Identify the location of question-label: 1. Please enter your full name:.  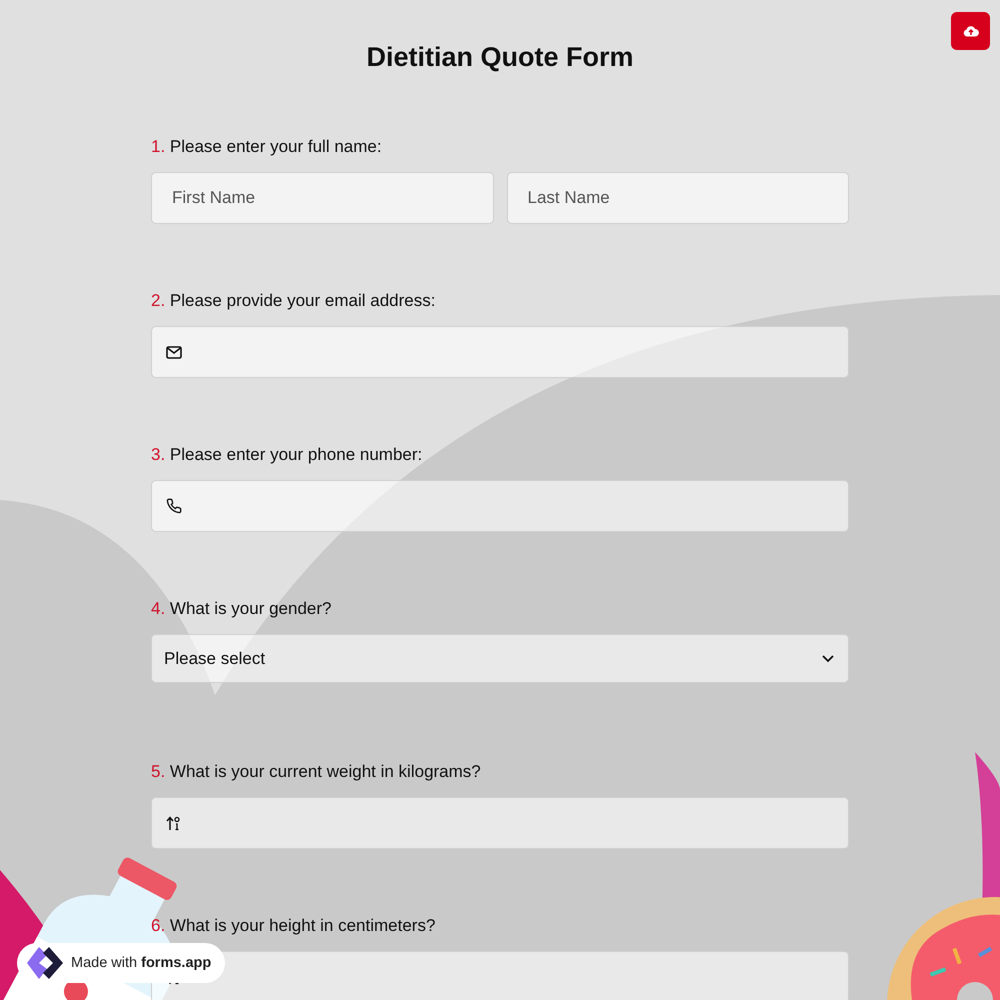
(267, 147).